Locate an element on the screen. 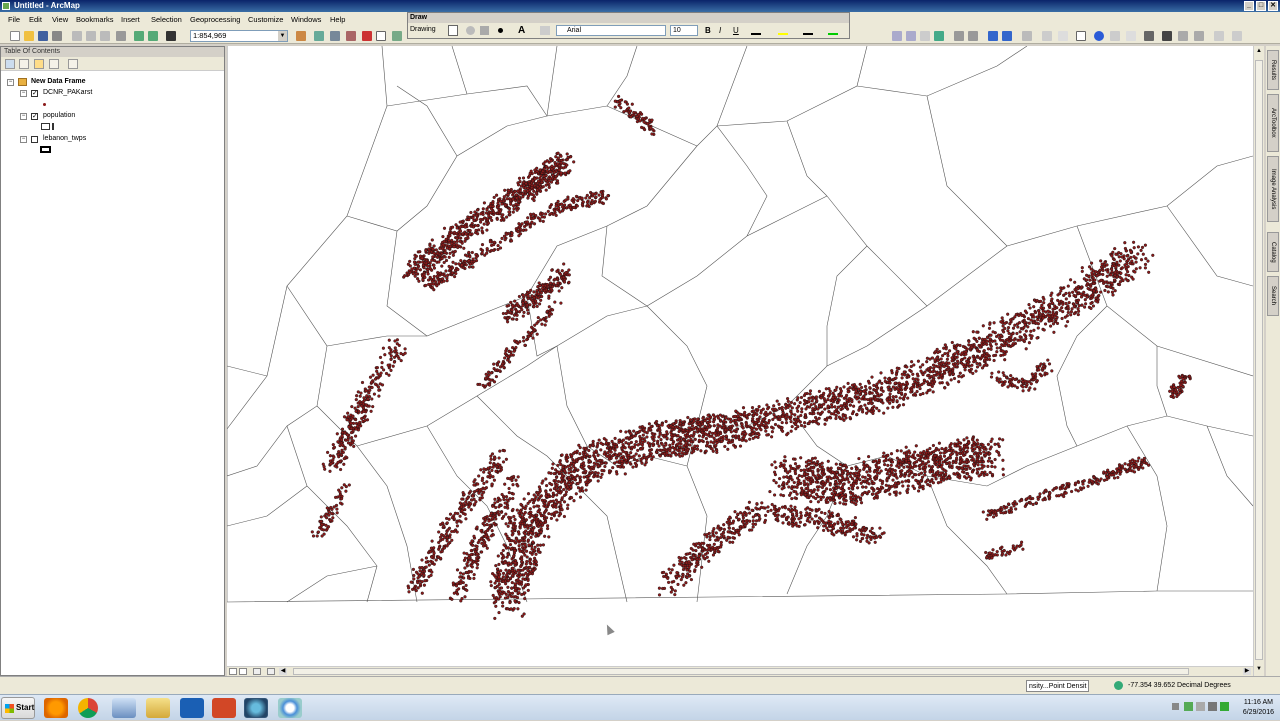 This screenshot has width=1280, height=721. edit-tool-icon is located at coordinates (1063, 36).